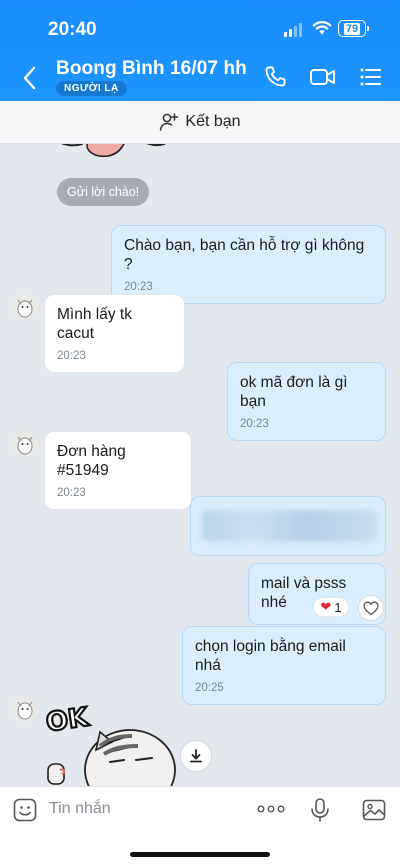  I want to click on sticker-text: OK, so click(67, 720).